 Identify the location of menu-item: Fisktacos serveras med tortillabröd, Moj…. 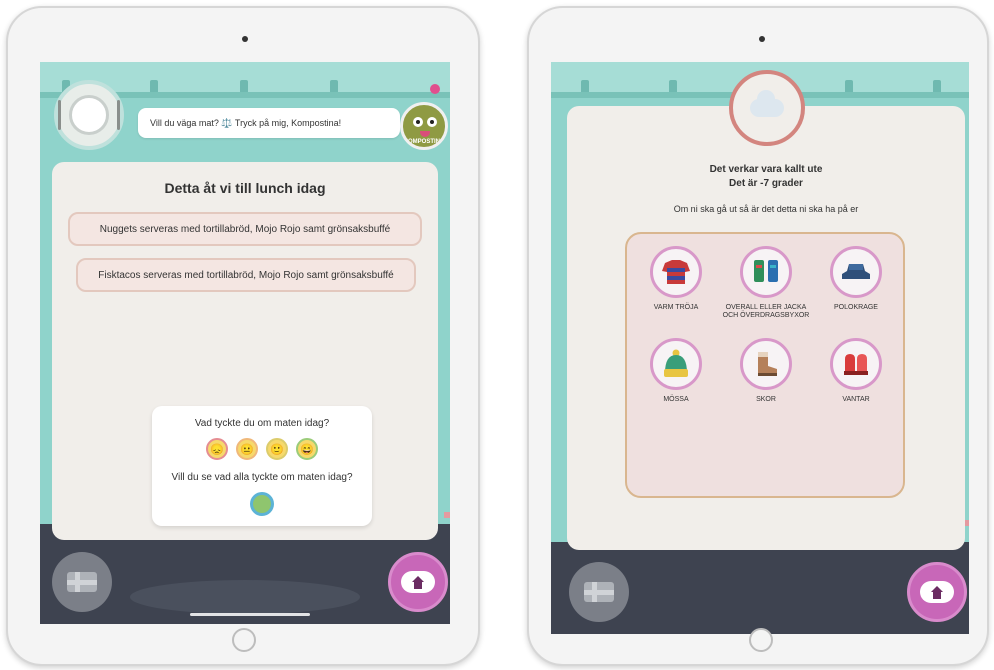
(246, 275).